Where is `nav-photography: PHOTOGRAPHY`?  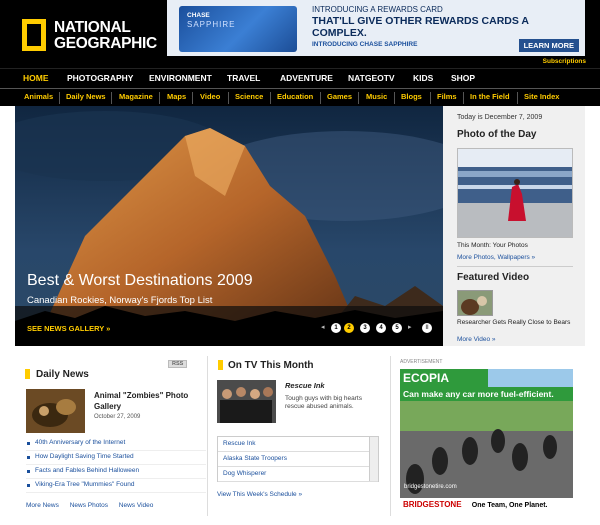 nav-photography: PHOTOGRAPHY is located at coordinates (100, 78).